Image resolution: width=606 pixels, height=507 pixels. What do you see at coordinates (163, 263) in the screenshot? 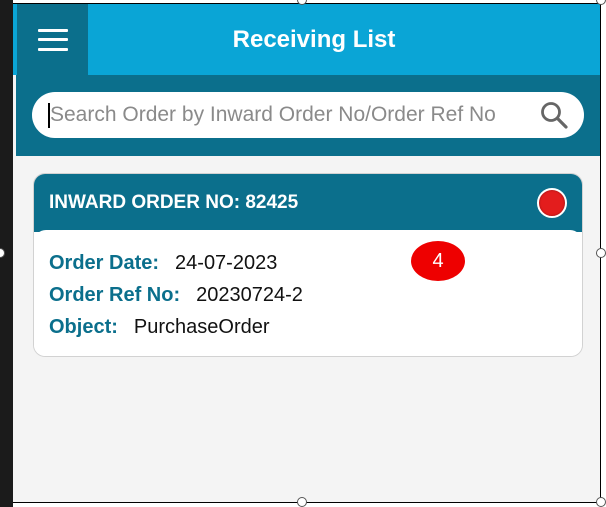
I see `order-date-row: Order Date: 24-07-2023` at bounding box center [163, 263].